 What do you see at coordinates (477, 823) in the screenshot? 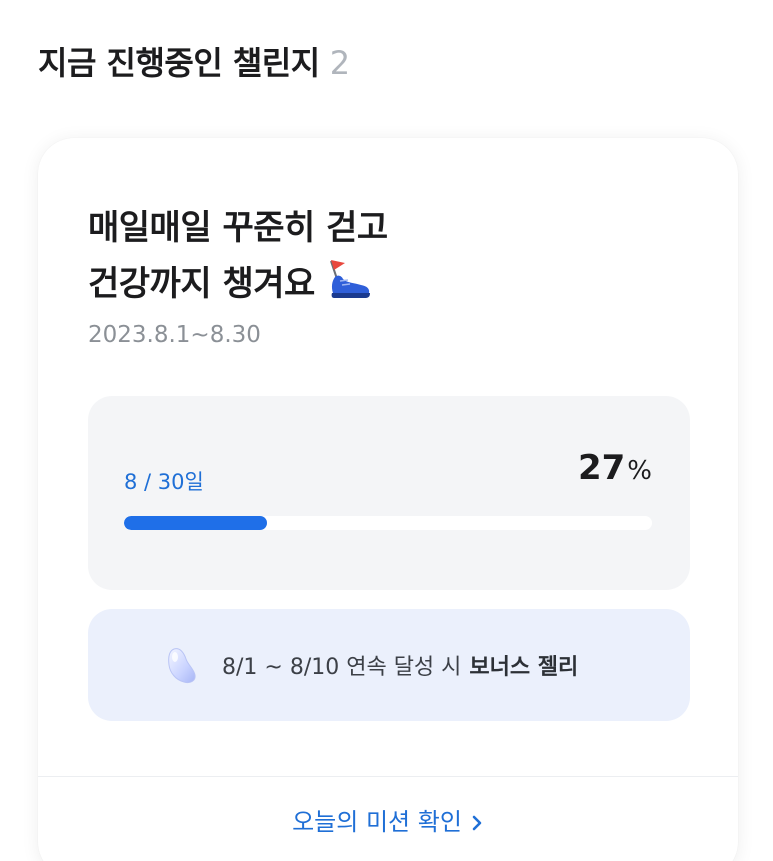
I see `chevron-right-icon` at bounding box center [477, 823].